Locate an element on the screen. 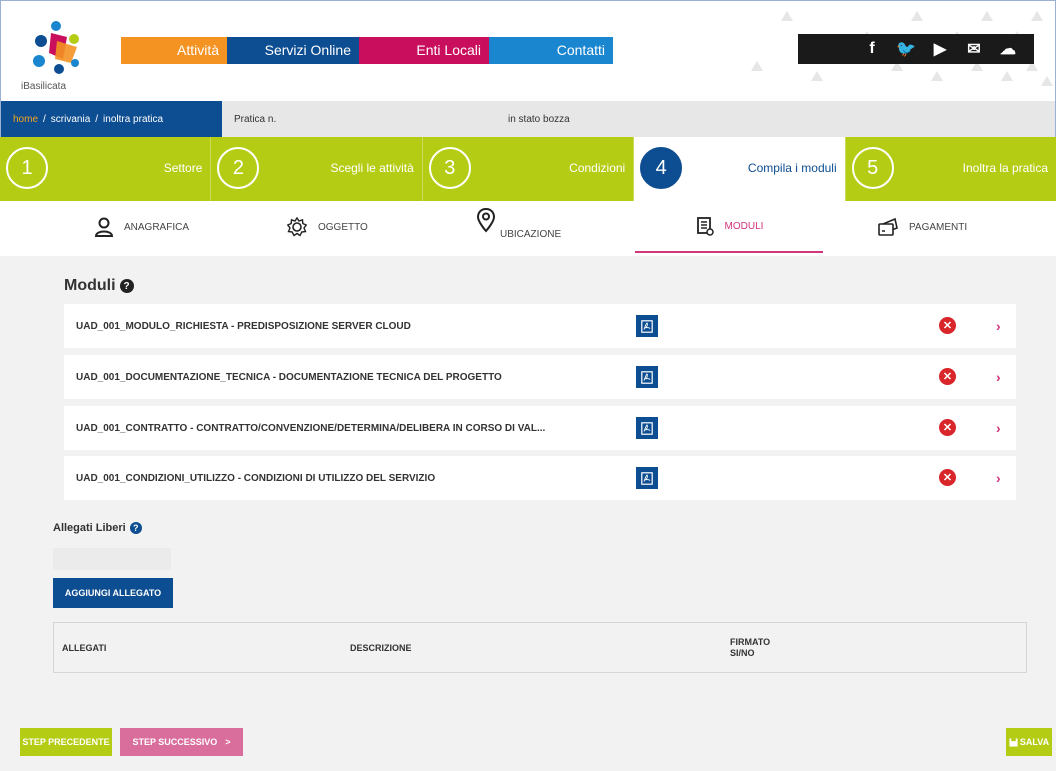 This screenshot has width=1056, height=771. cloud-icon: ☁ is located at coordinates (1008, 49).